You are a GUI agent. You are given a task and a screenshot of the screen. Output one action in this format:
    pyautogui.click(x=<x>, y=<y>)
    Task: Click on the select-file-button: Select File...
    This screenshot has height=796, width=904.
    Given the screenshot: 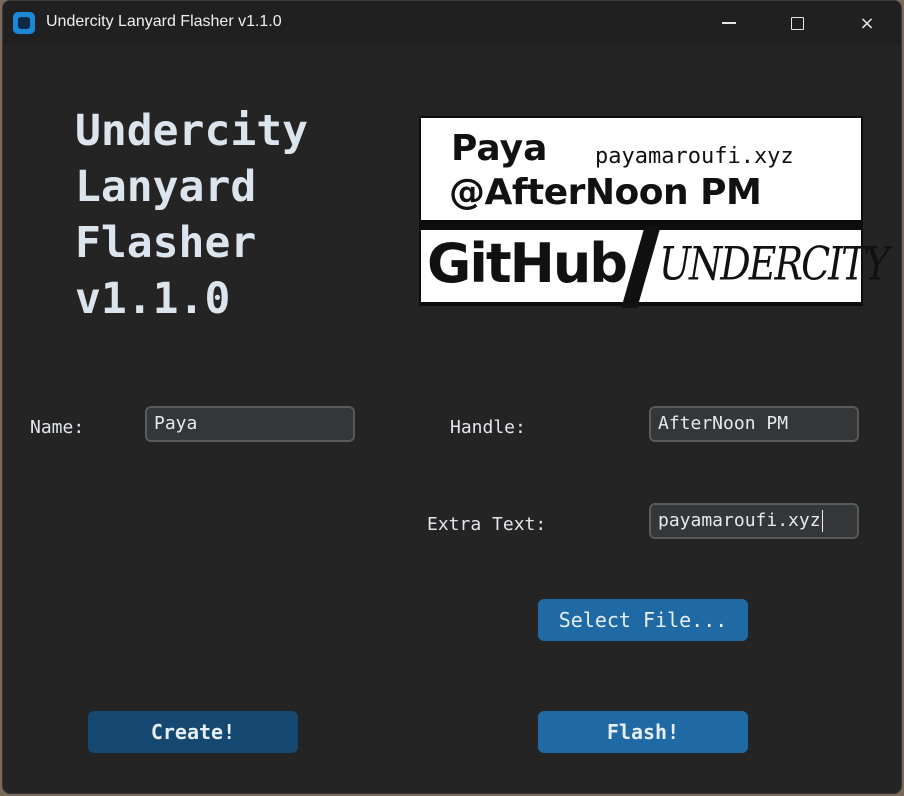 What is the action you would take?
    pyautogui.click(x=643, y=620)
    